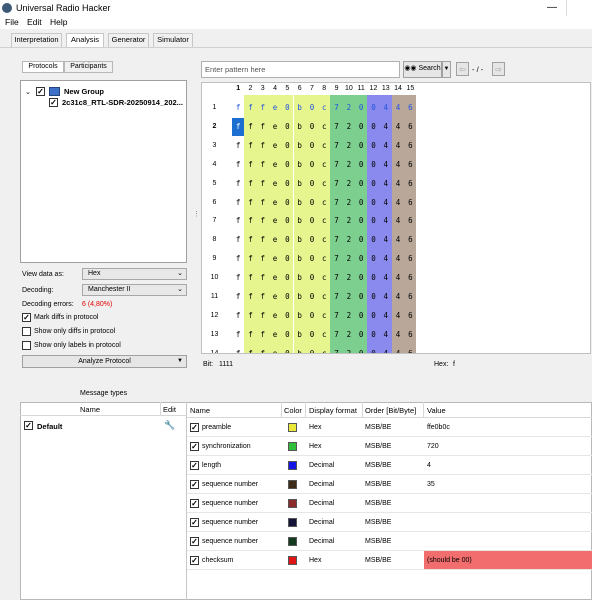  I want to click on menu-edit: Edit, so click(34, 22).